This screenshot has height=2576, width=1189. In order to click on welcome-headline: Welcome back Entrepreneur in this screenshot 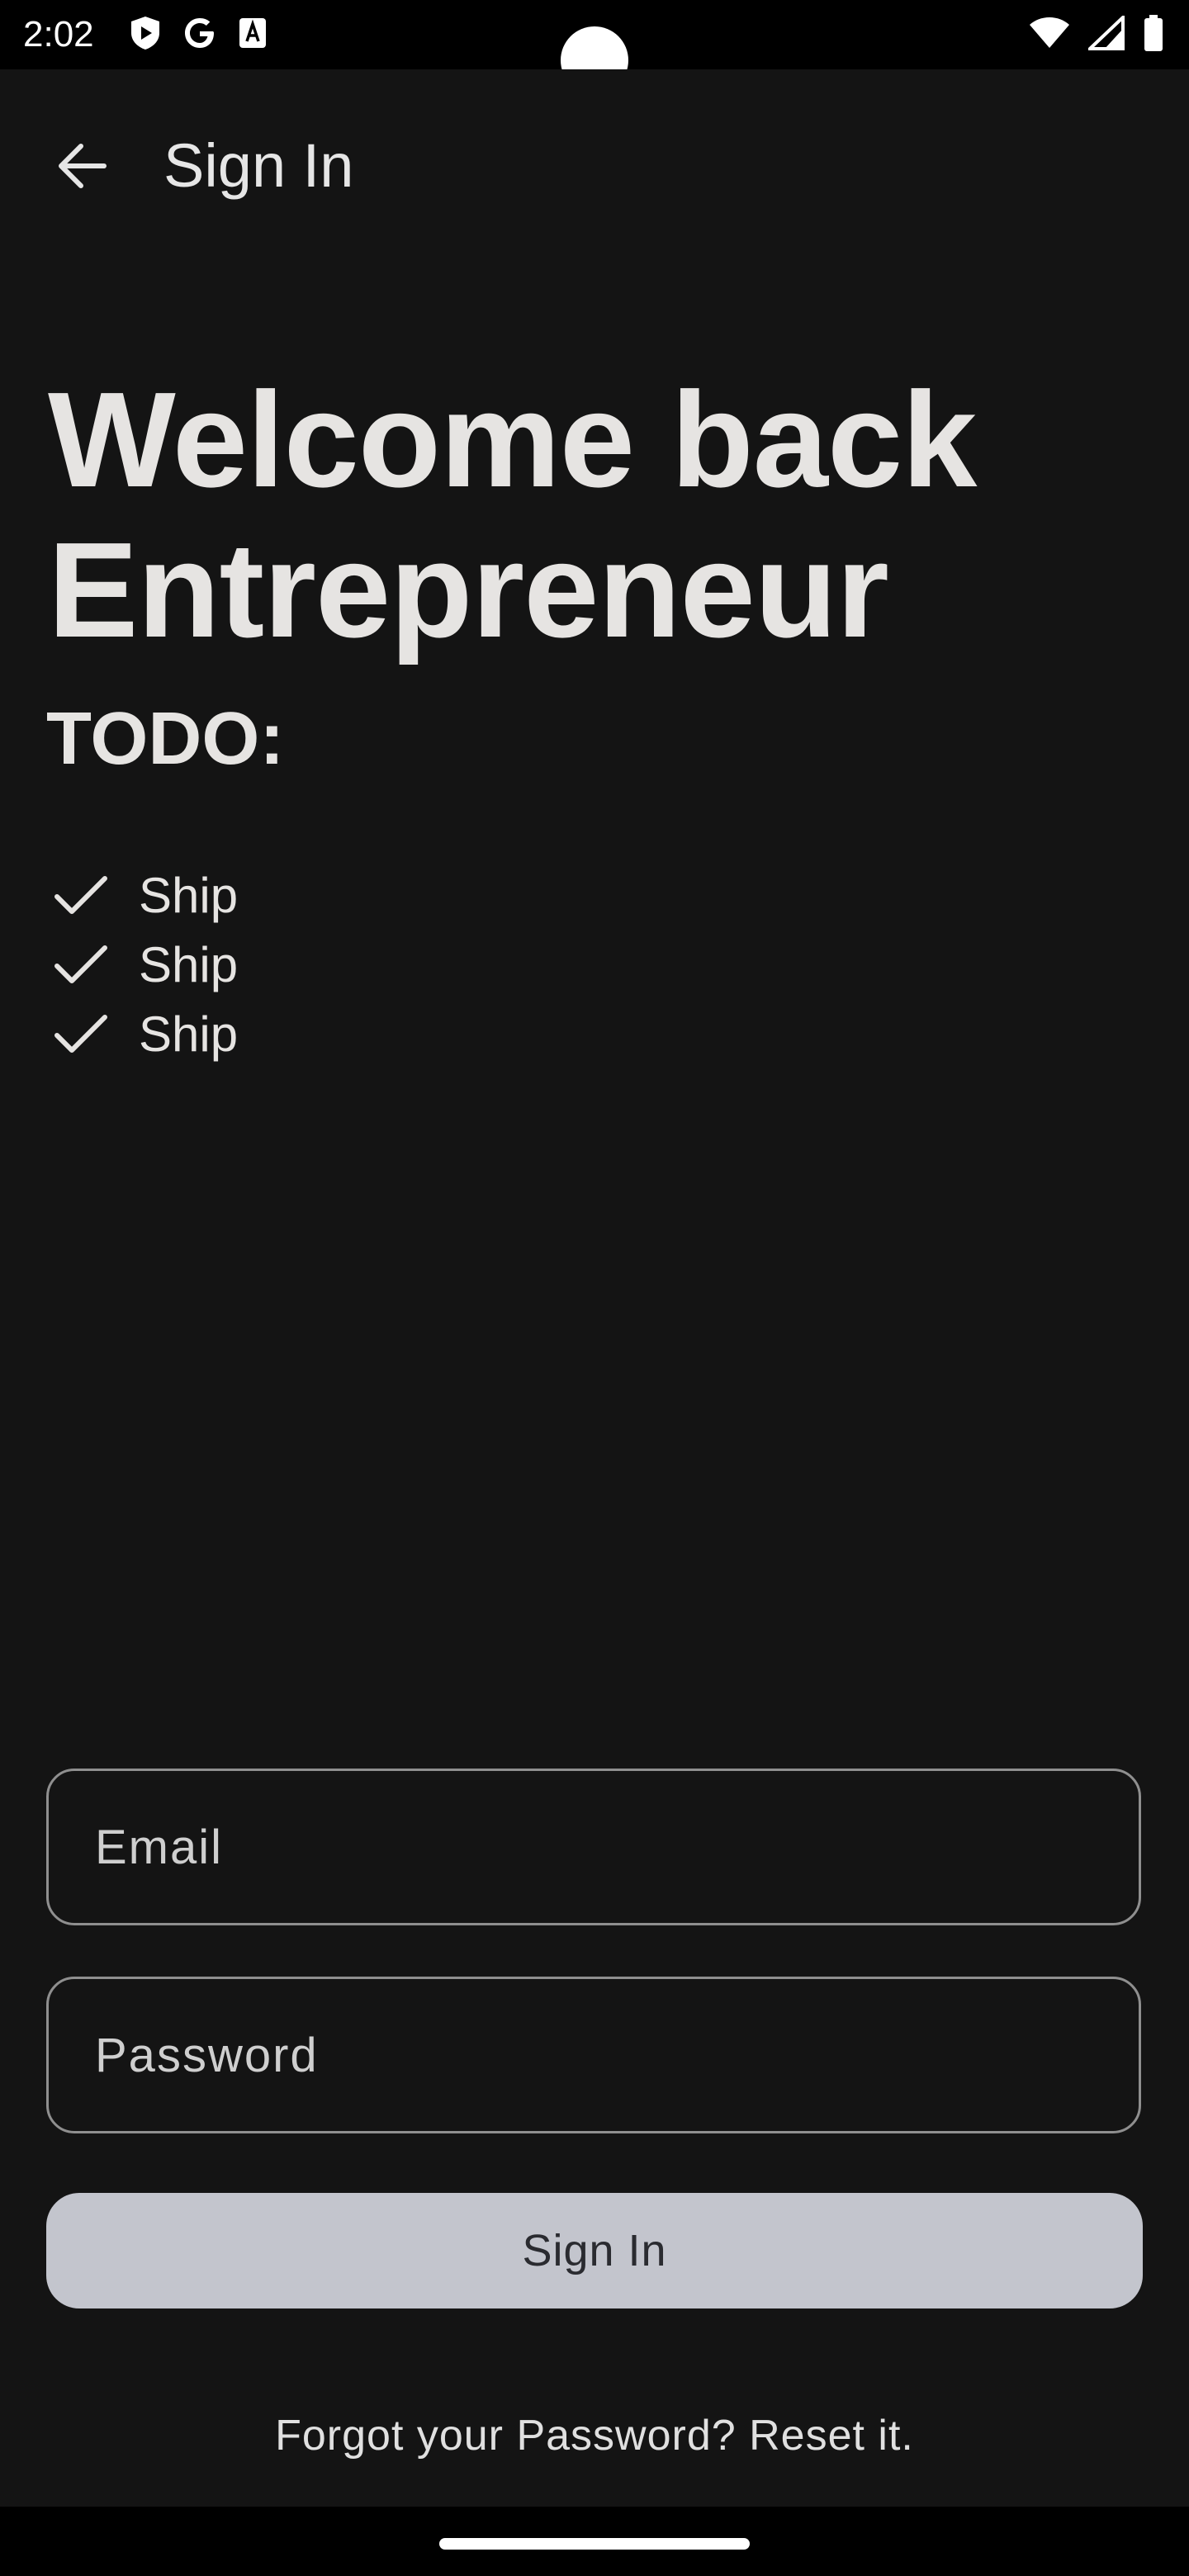, I will do `click(512, 514)`.